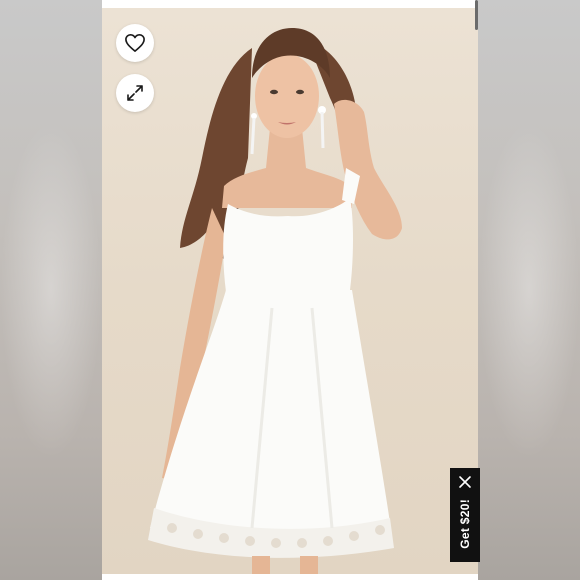  I want to click on scroll-indicator, so click(476, 15).